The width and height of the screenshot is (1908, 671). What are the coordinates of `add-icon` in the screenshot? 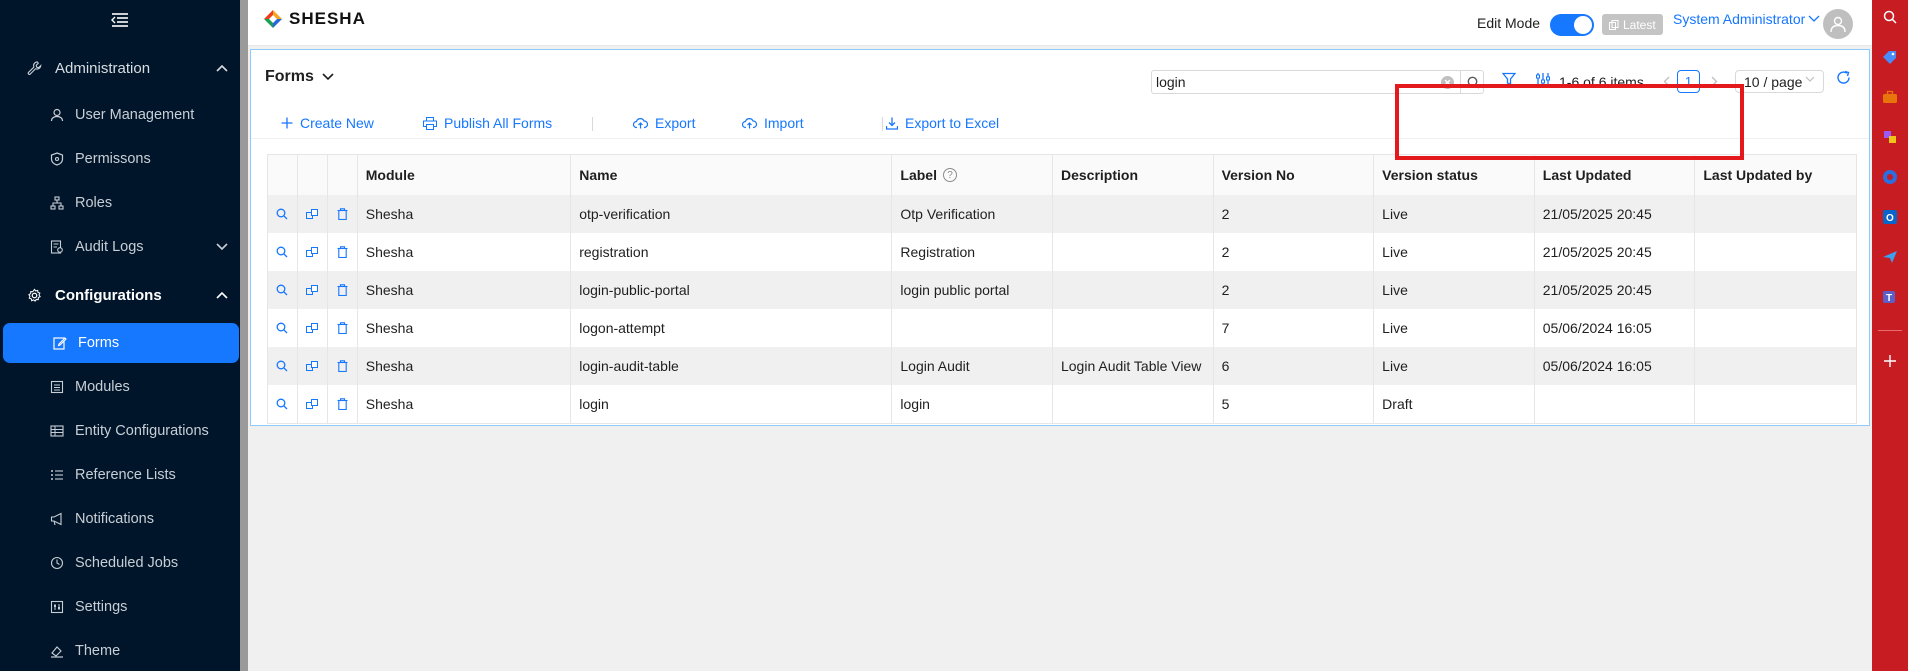 It's located at (1890, 361).